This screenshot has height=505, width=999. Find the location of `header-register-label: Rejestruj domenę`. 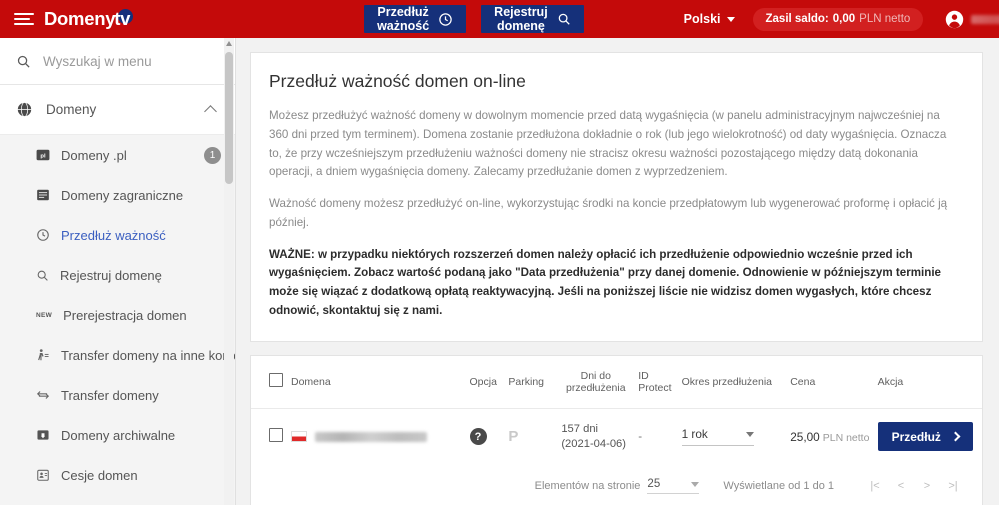

header-register-label: Rejestruj domenę is located at coordinates (521, 19).